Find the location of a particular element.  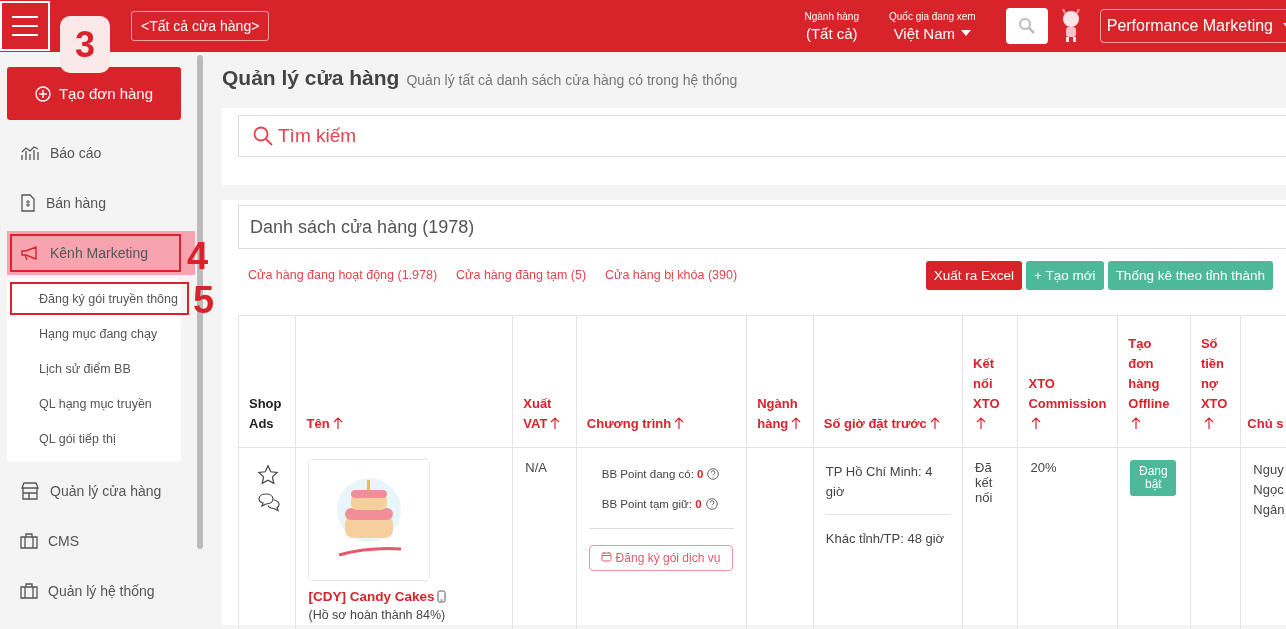

lead-time: Khác tỉnh/TP: 48 giờ is located at coordinates (888, 537).